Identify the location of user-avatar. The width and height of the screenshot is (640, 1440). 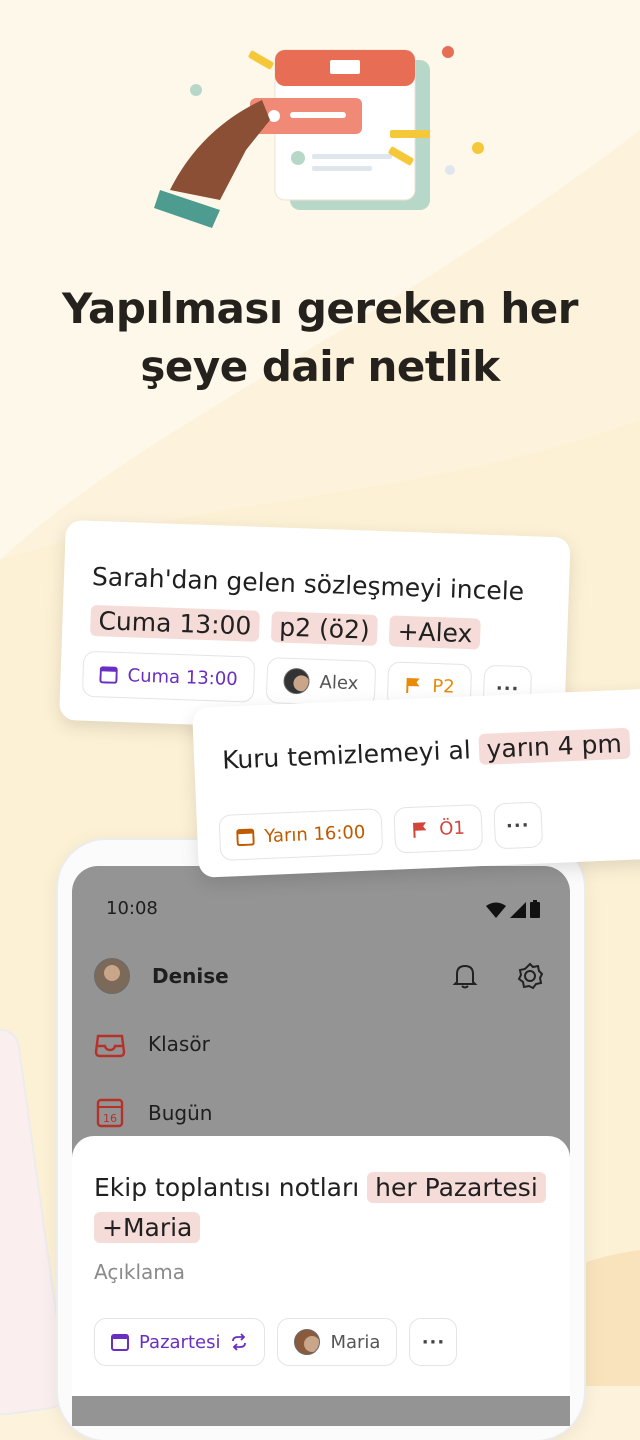
(112, 976).